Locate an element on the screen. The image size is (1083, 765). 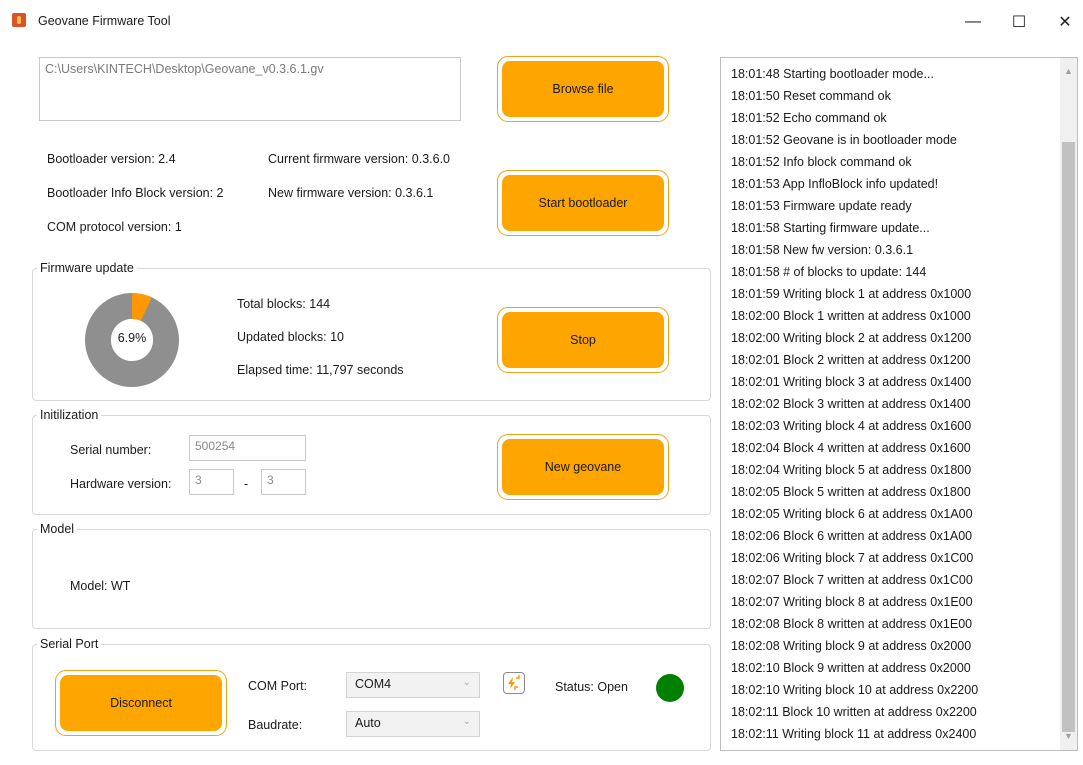
hardware-major-field: 3 is located at coordinates (211, 482).